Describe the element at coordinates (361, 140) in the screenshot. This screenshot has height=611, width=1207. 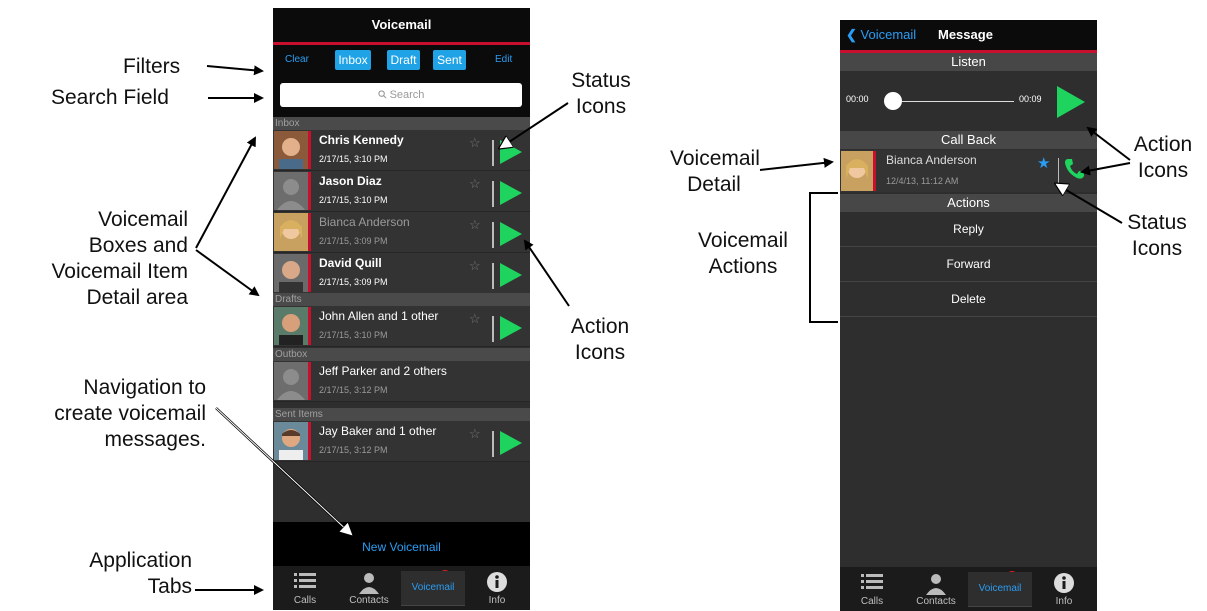
I see `contact-name: Chris Kennedy` at that location.